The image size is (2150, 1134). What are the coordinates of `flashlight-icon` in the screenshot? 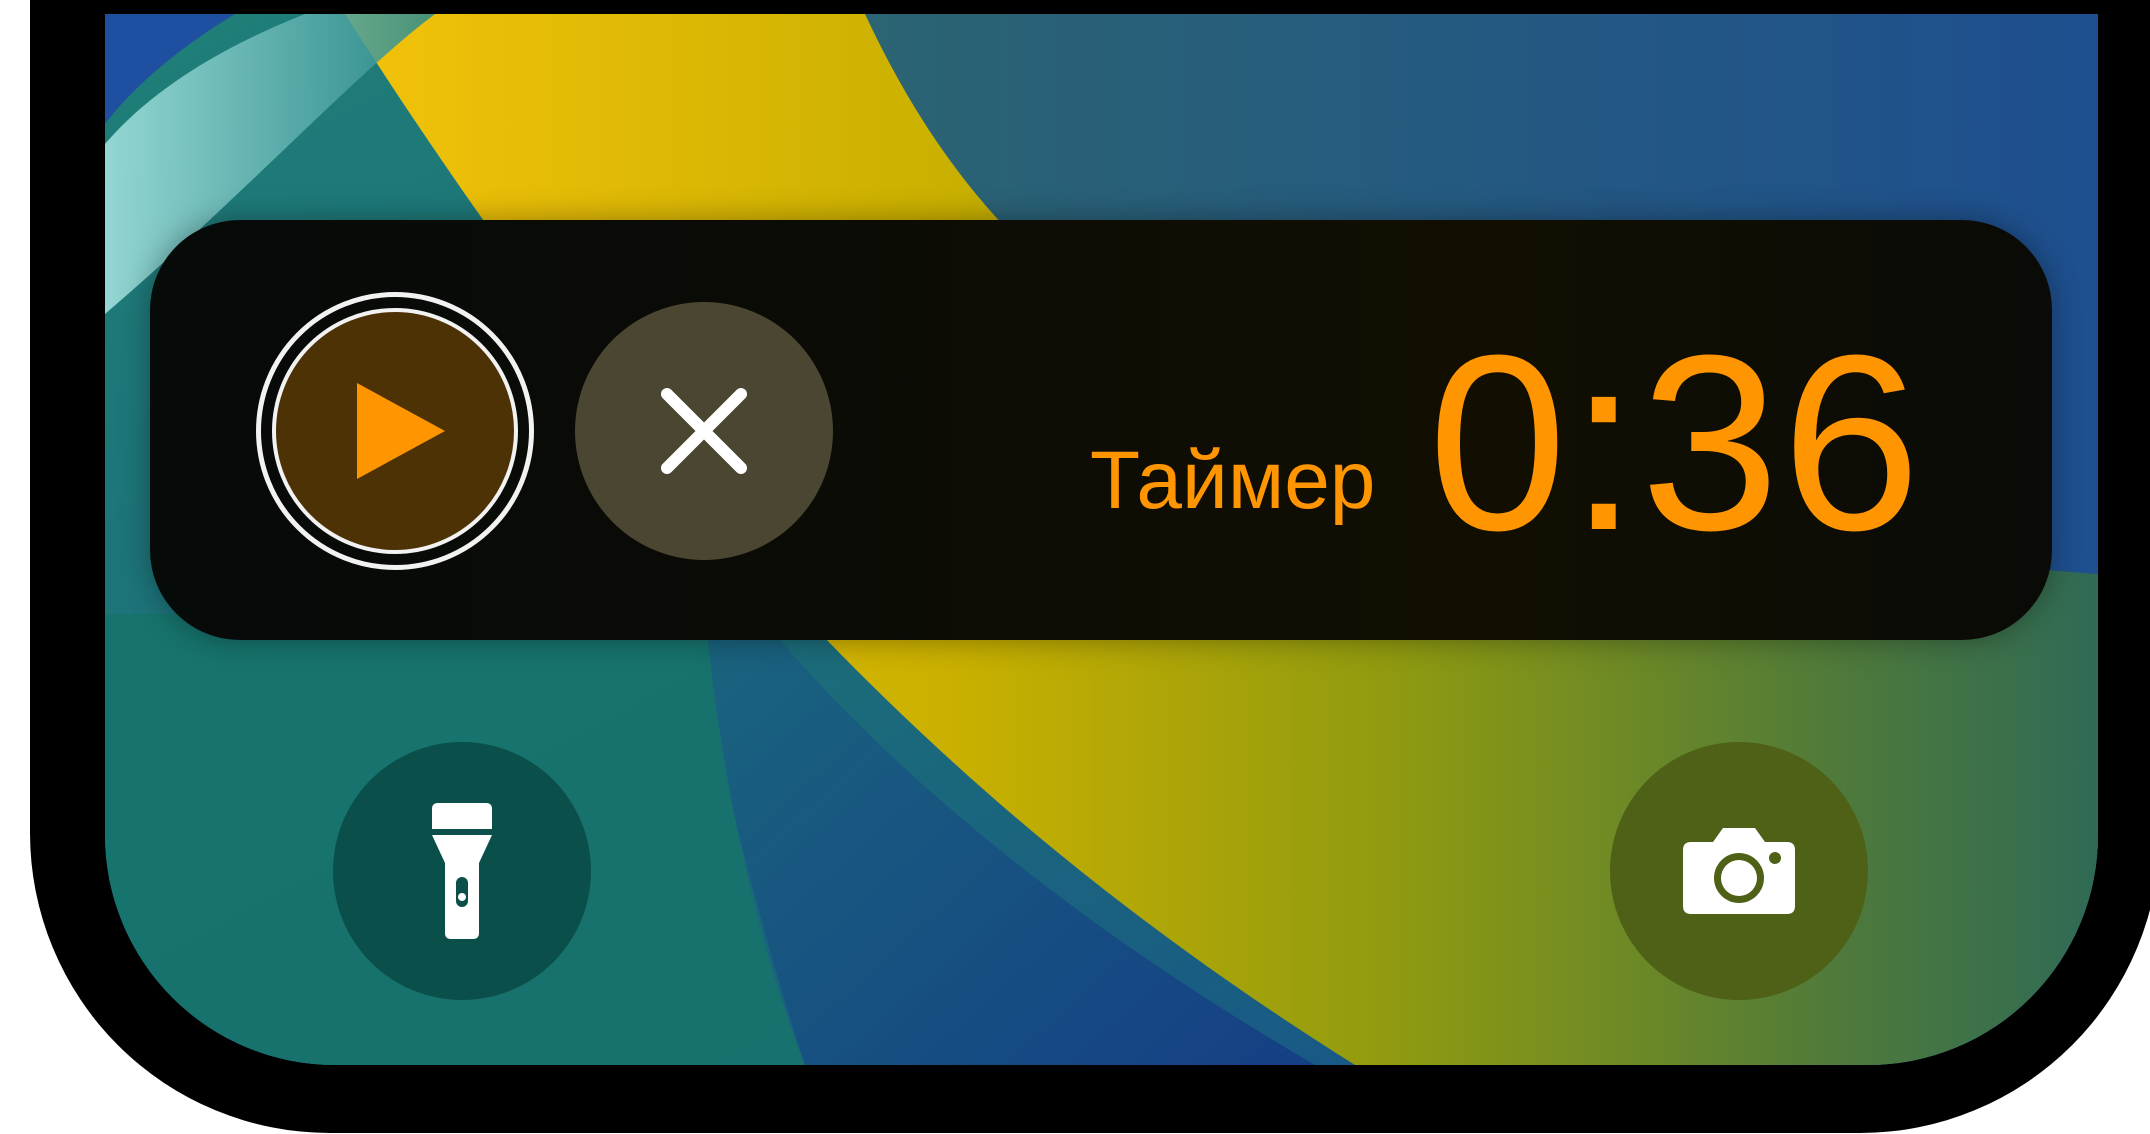 It's located at (462, 871).